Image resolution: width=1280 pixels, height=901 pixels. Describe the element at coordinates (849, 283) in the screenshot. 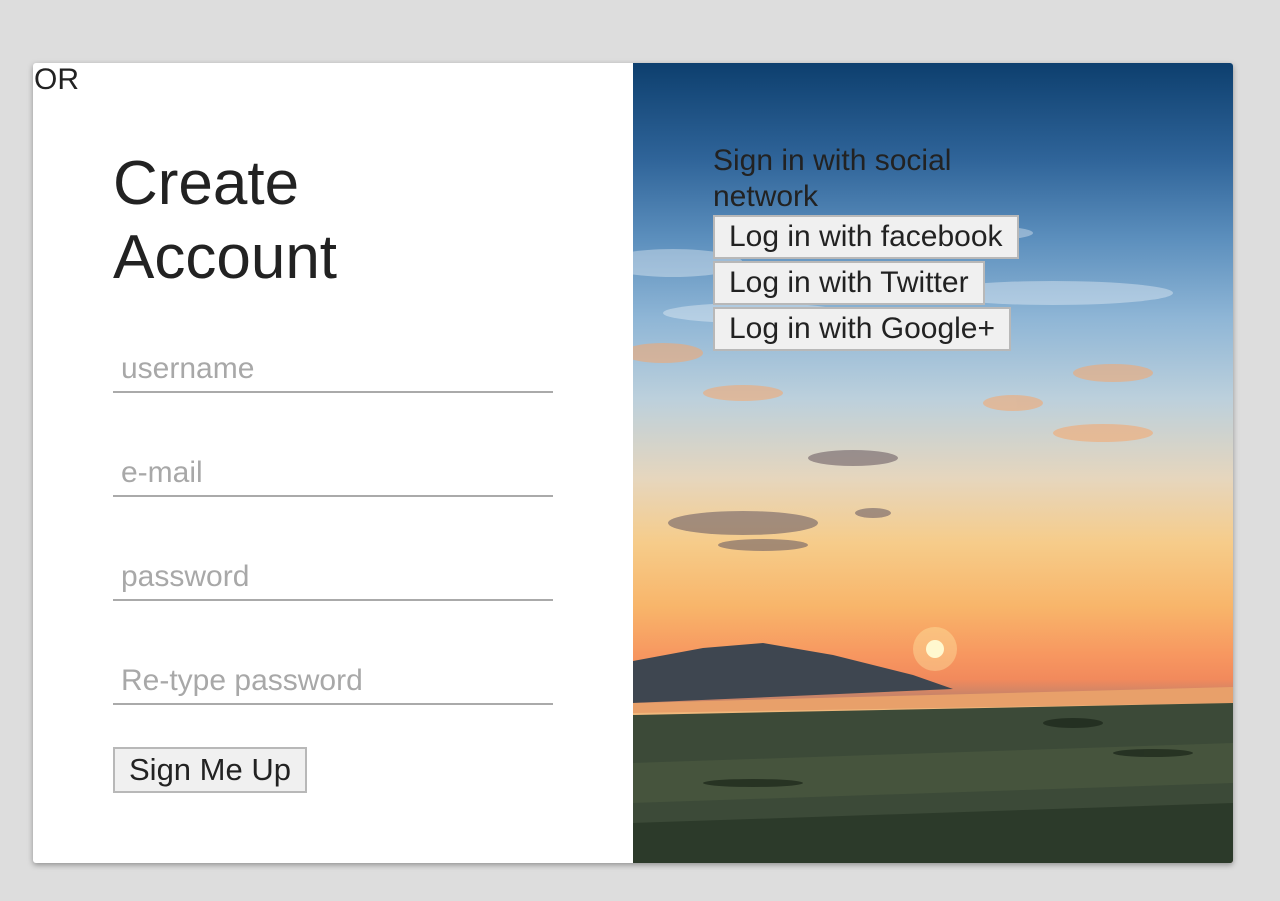

I see `twitter-login-button: Log in with Twitter` at that location.